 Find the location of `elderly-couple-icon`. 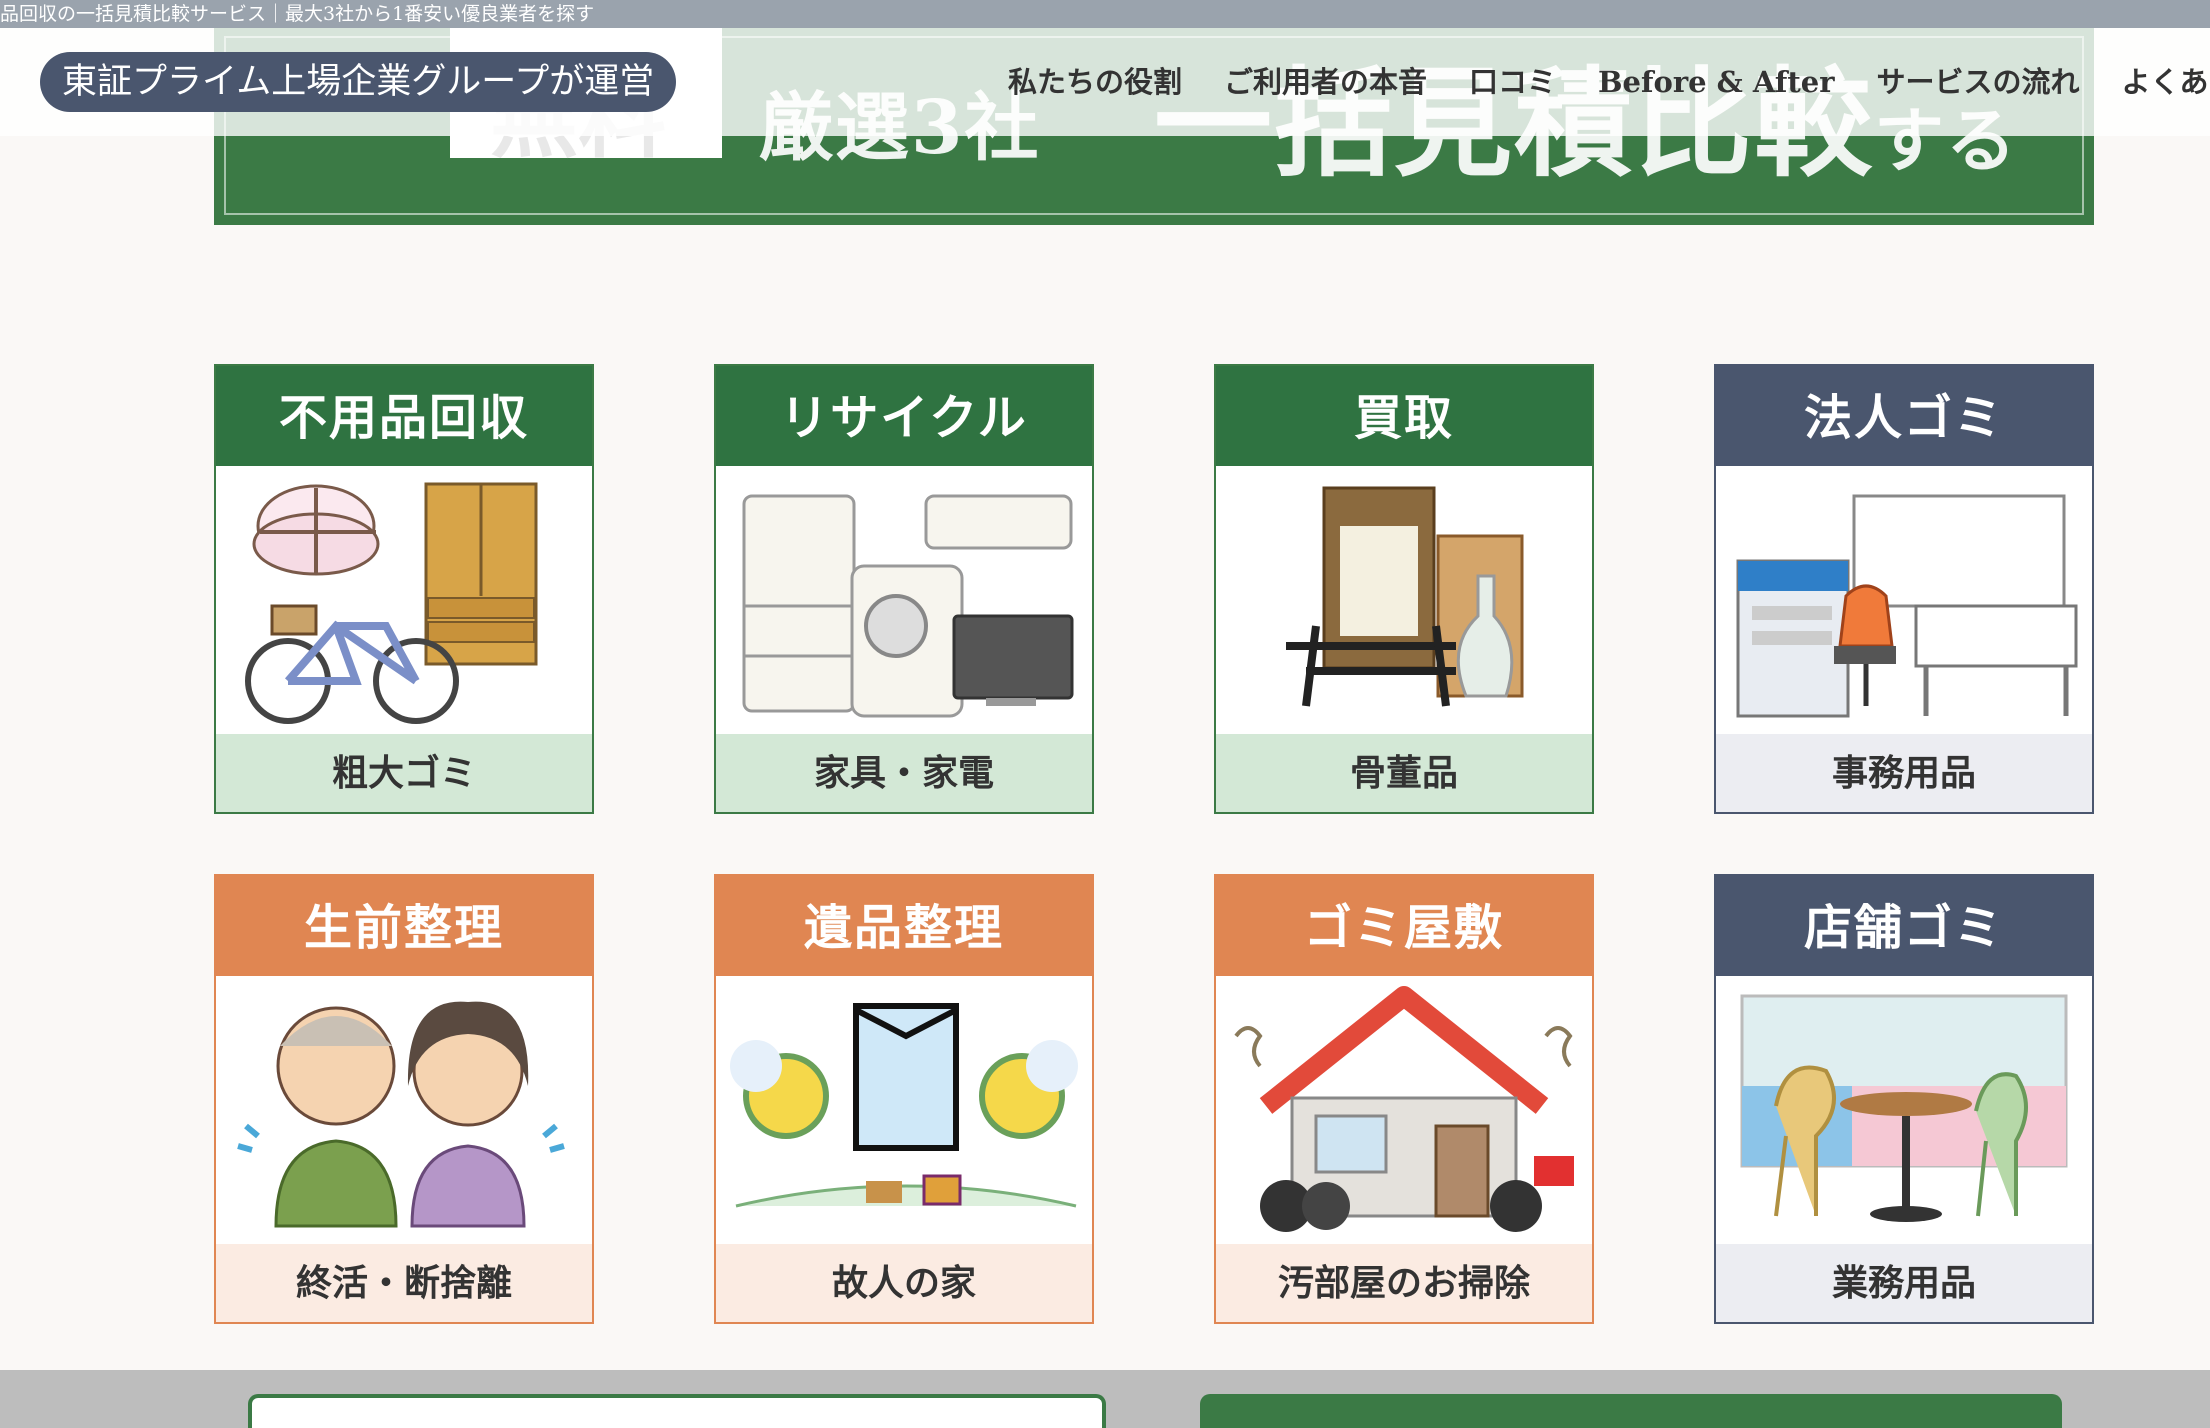

elderly-couple-icon is located at coordinates (401, 1114).